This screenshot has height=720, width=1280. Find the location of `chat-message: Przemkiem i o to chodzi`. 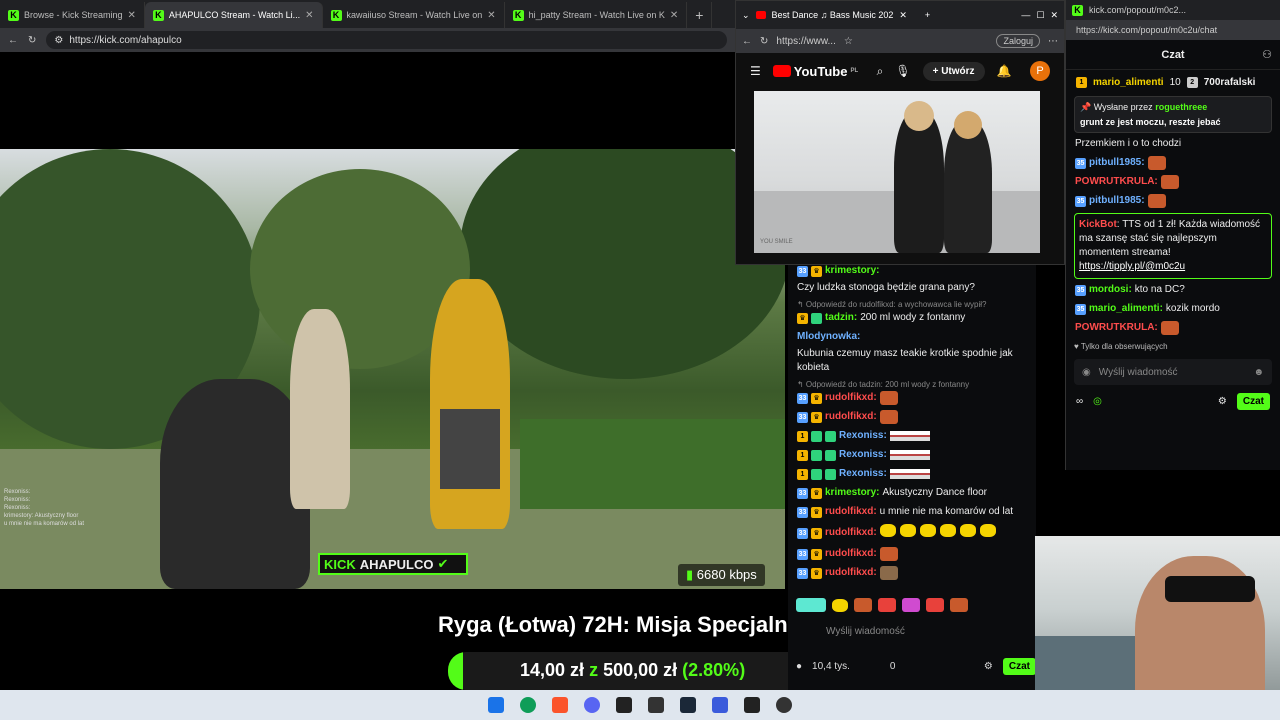

chat-message: Przemkiem i o to chodzi is located at coordinates (1173, 144).